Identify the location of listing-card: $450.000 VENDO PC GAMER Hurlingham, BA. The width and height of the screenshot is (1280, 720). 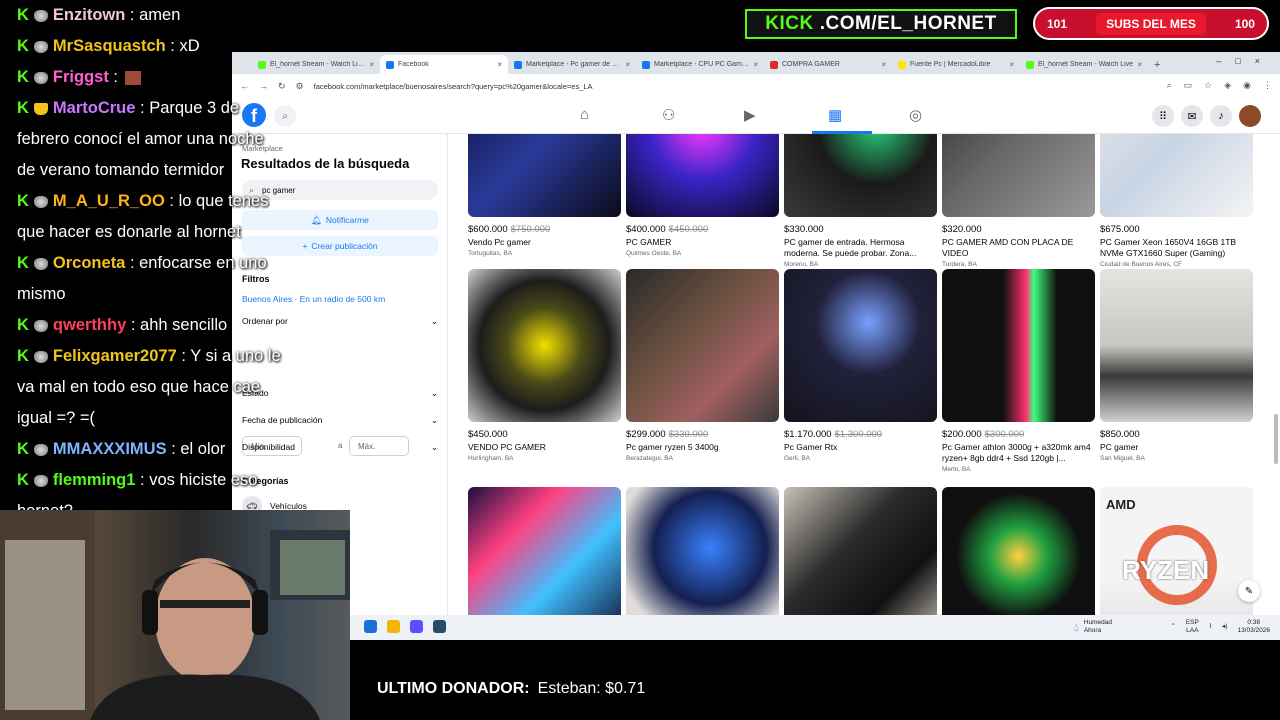
(544, 365).